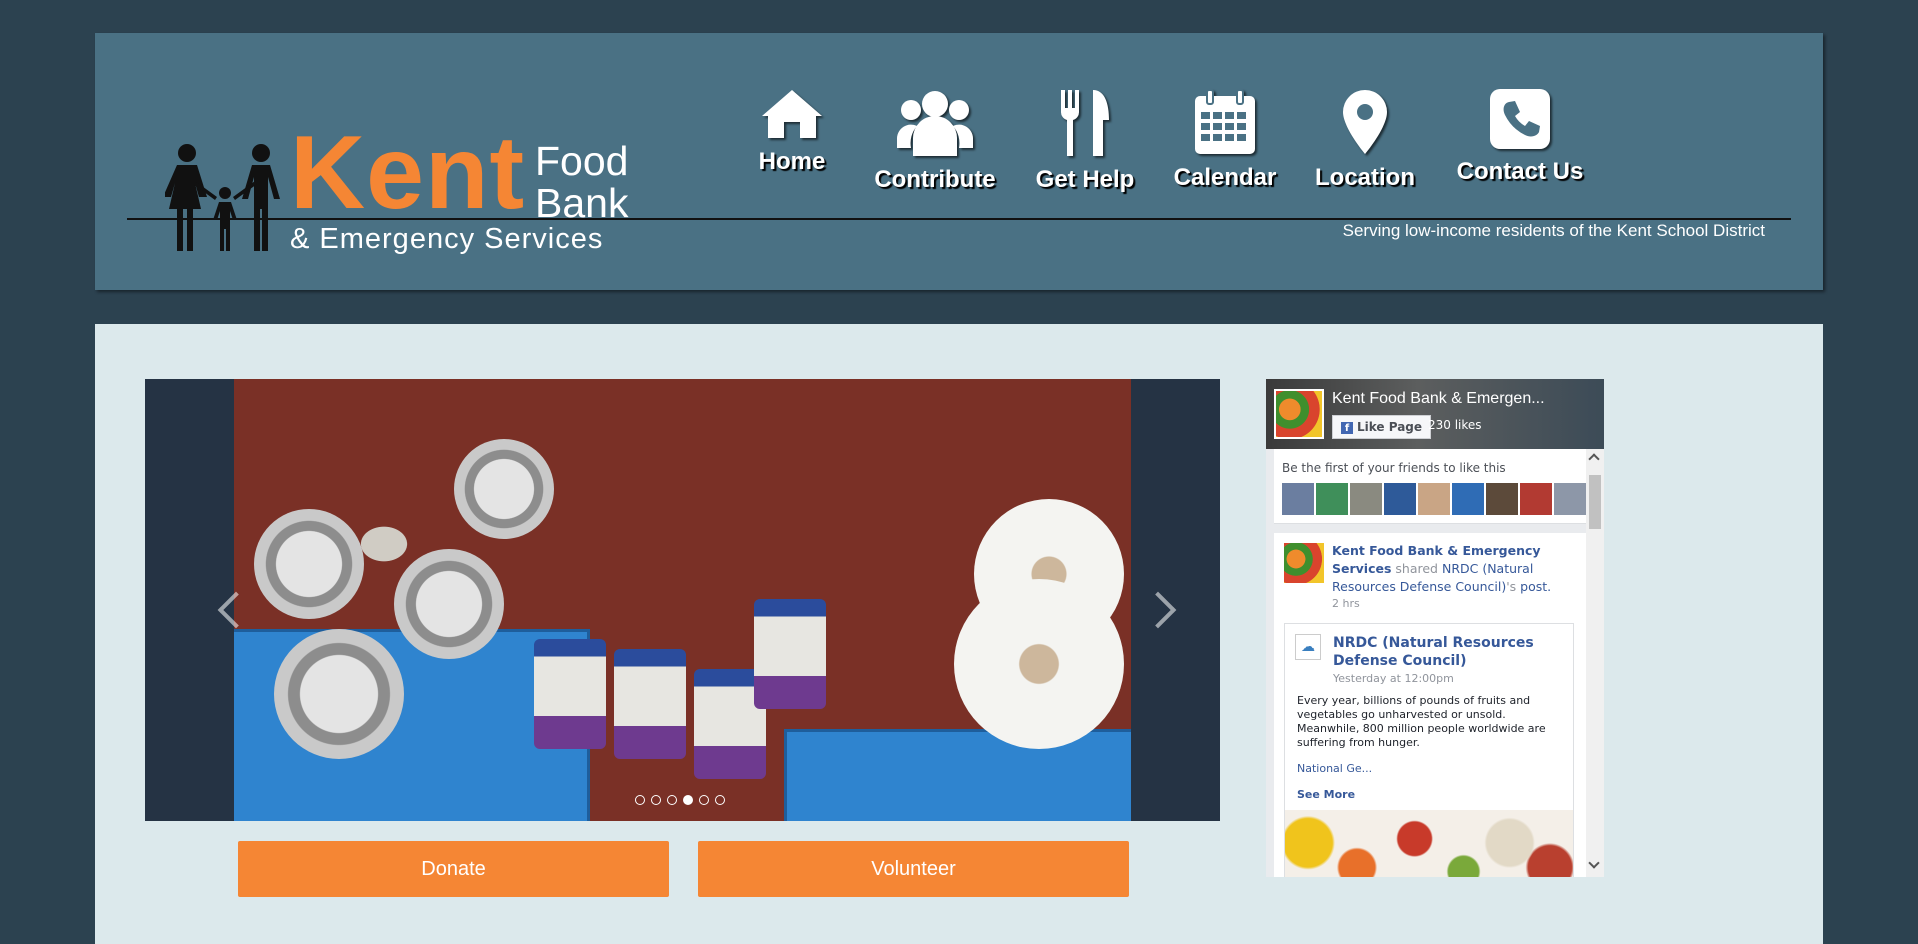 This screenshot has width=1918, height=944. What do you see at coordinates (453, 869) in the screenshot?
I see `donate-button: Donate` at bounding box center [453, 869].